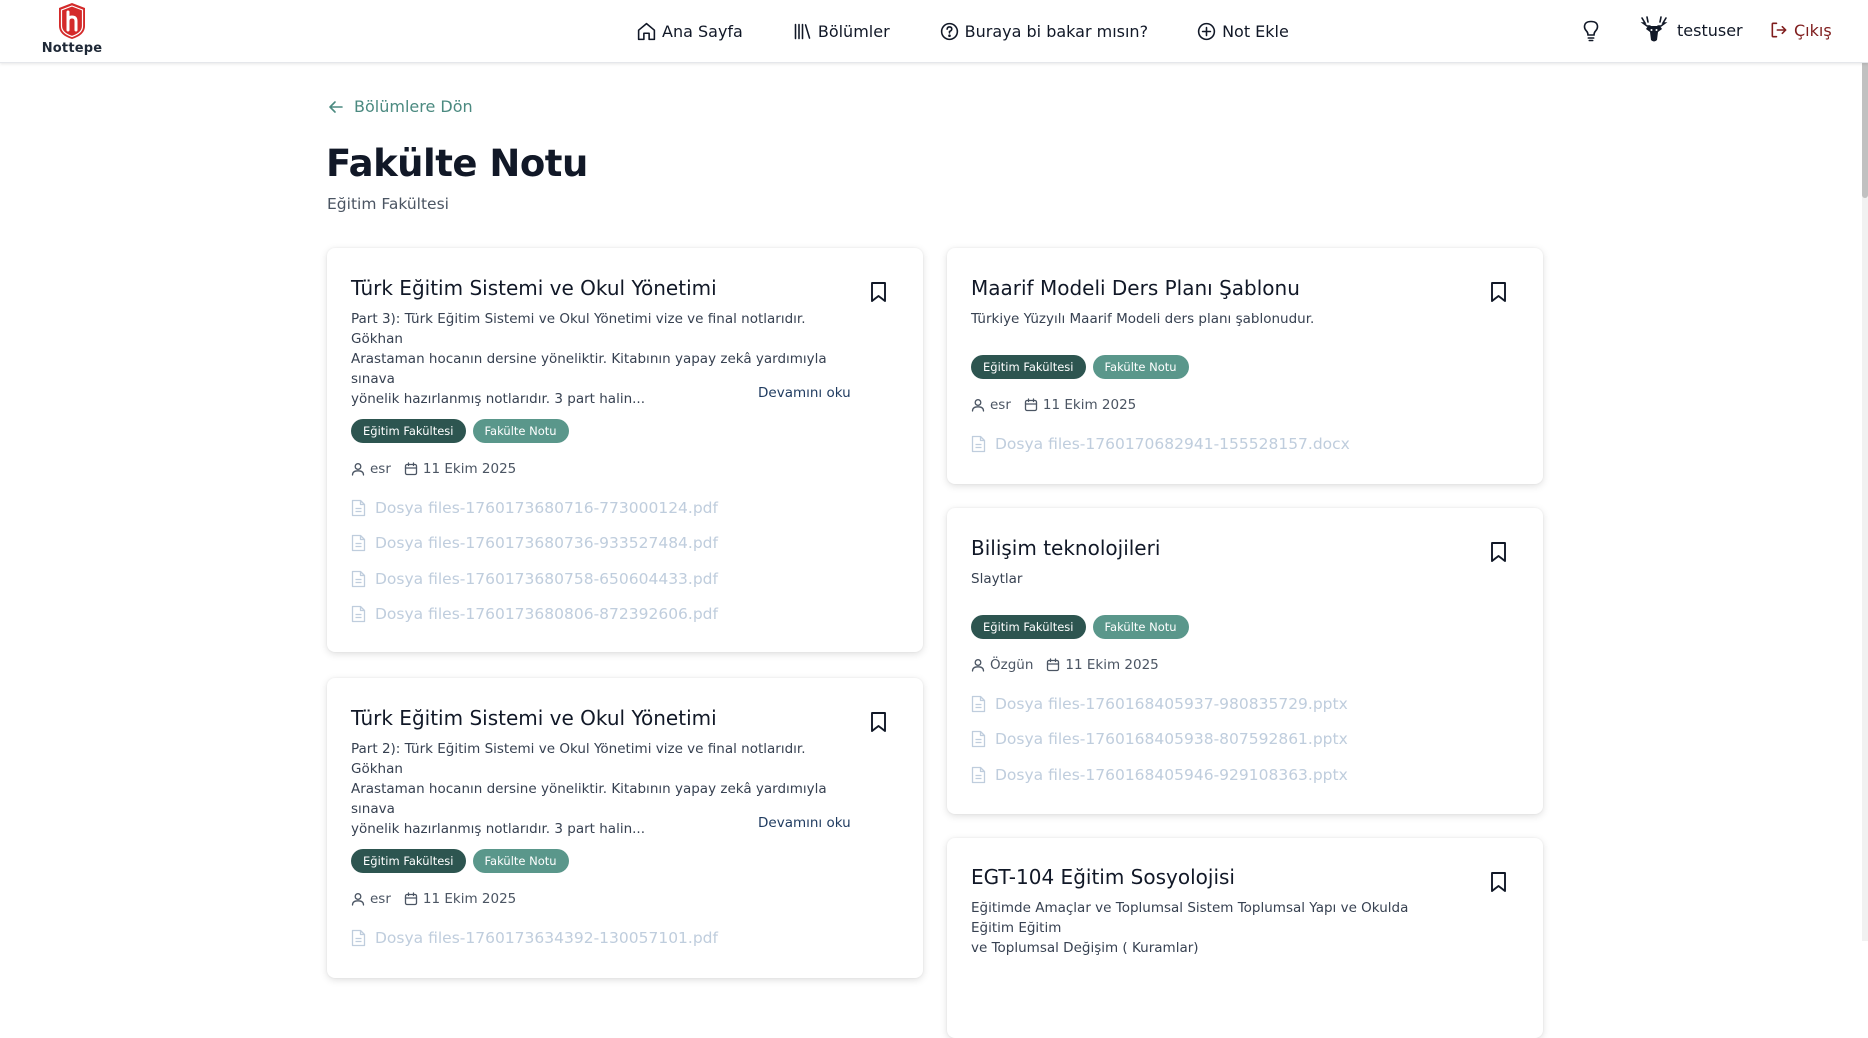 Image resolution: width=1868 pixels, height=1038 pixels. Describe the element at coordinates (1242, 31) in the screenshot. I see `nav-add-note: Not Ekle` at that location.